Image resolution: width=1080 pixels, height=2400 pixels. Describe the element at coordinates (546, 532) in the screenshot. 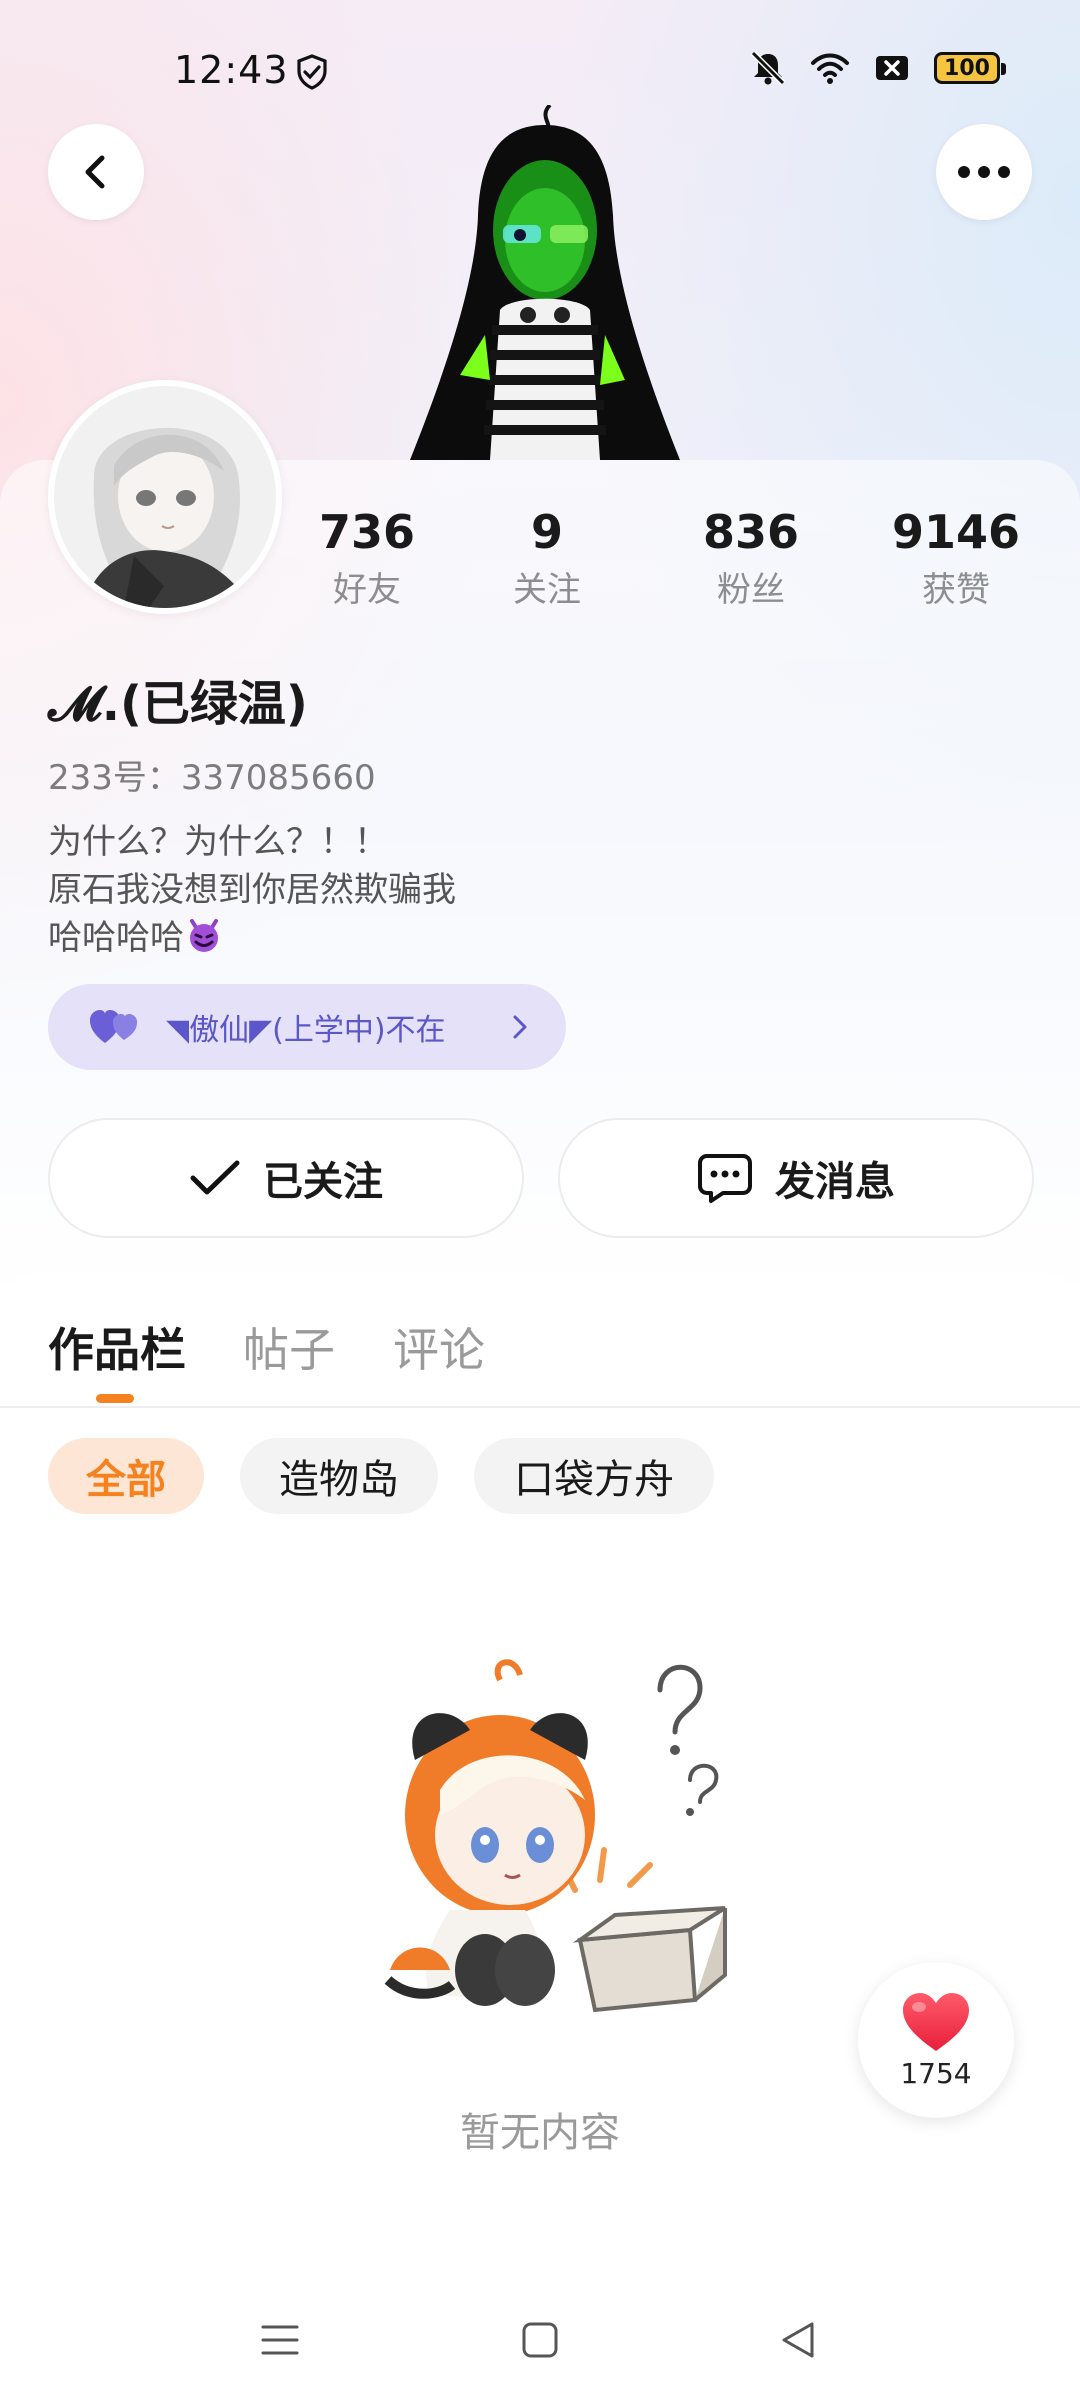

I see `stat-value: 9` at that location.